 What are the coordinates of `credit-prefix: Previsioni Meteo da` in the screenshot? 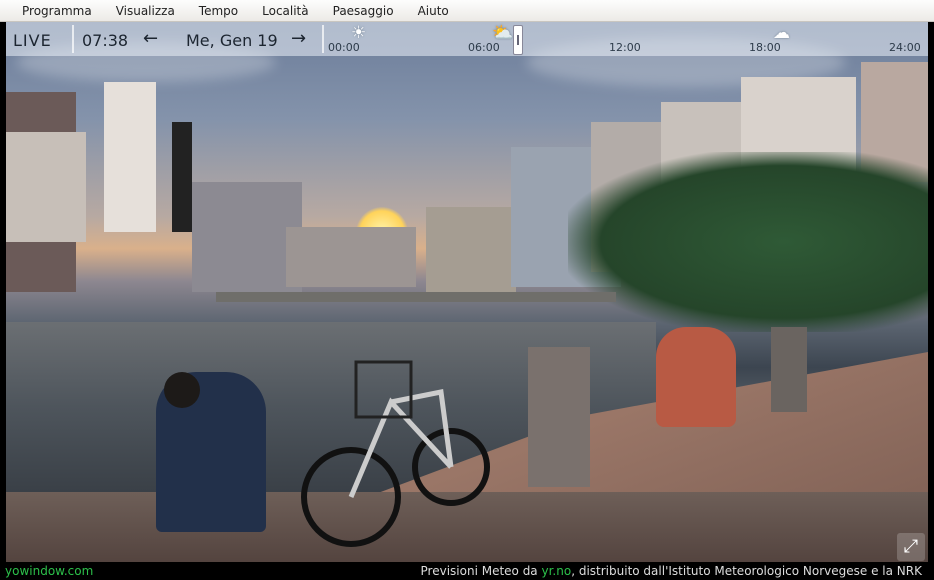 It's located at (479, 571).